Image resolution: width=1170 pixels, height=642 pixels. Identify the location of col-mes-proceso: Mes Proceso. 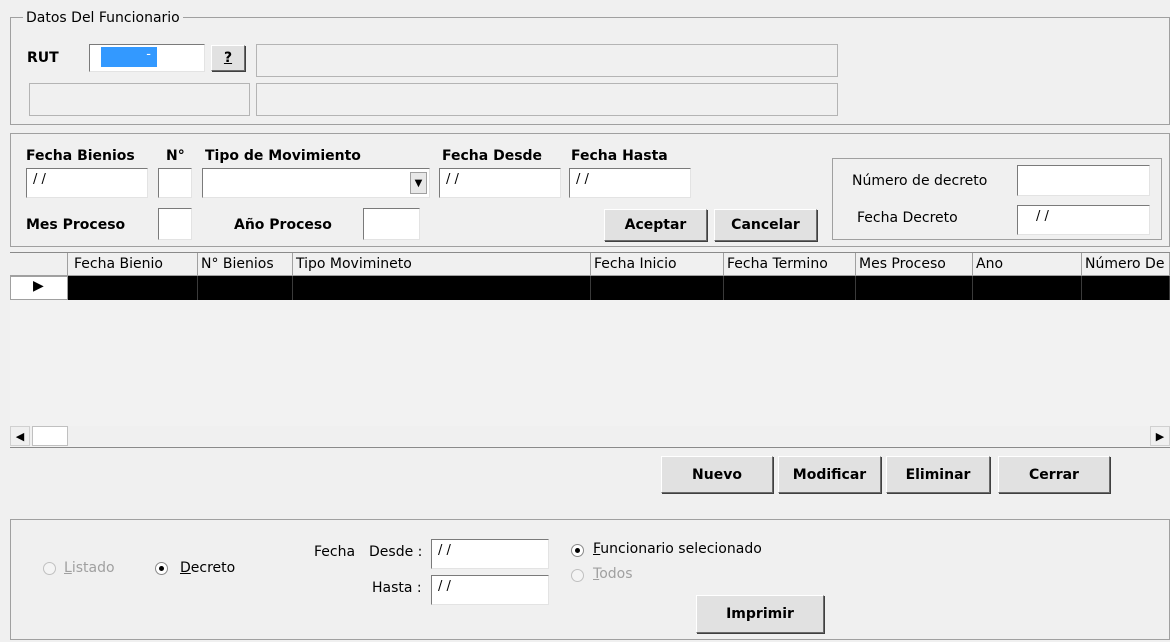
(914, 264).